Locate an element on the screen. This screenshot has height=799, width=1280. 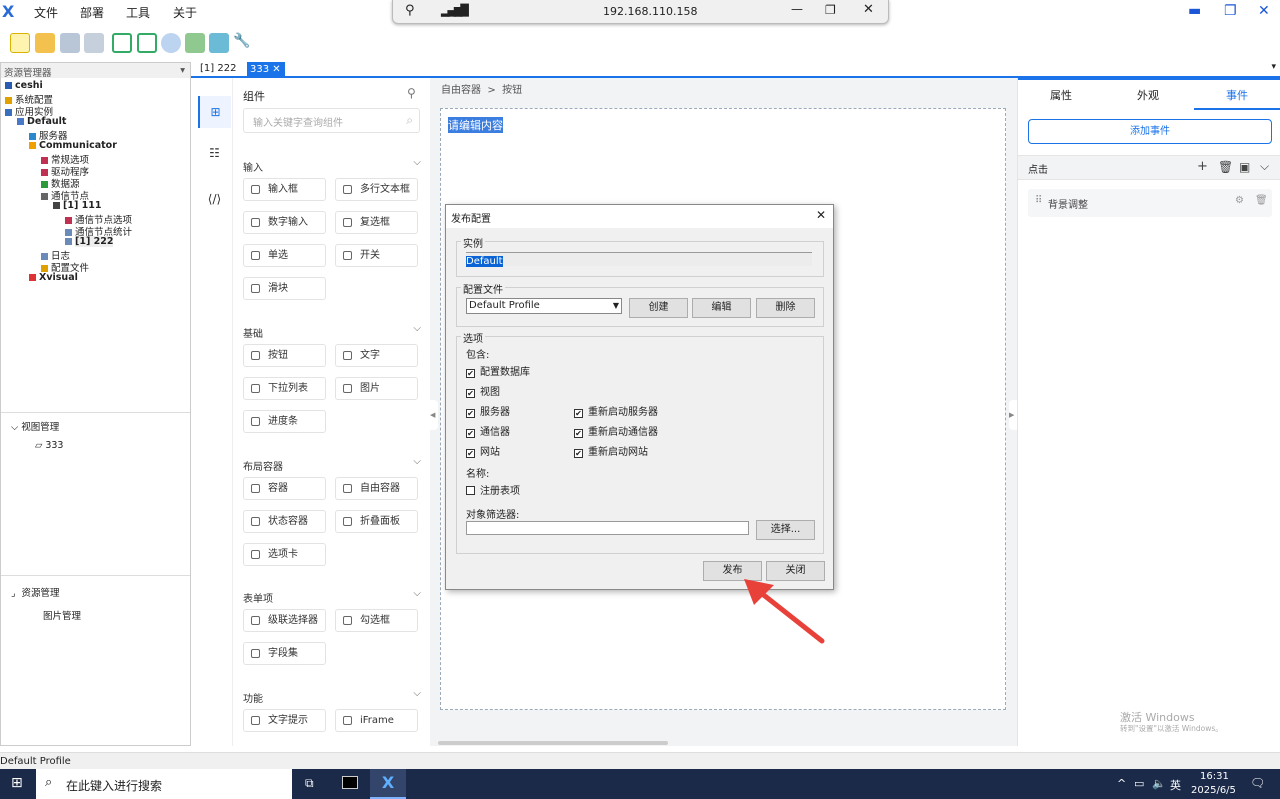
component-item: 多行文本框 is located at coordinates (376, 189).